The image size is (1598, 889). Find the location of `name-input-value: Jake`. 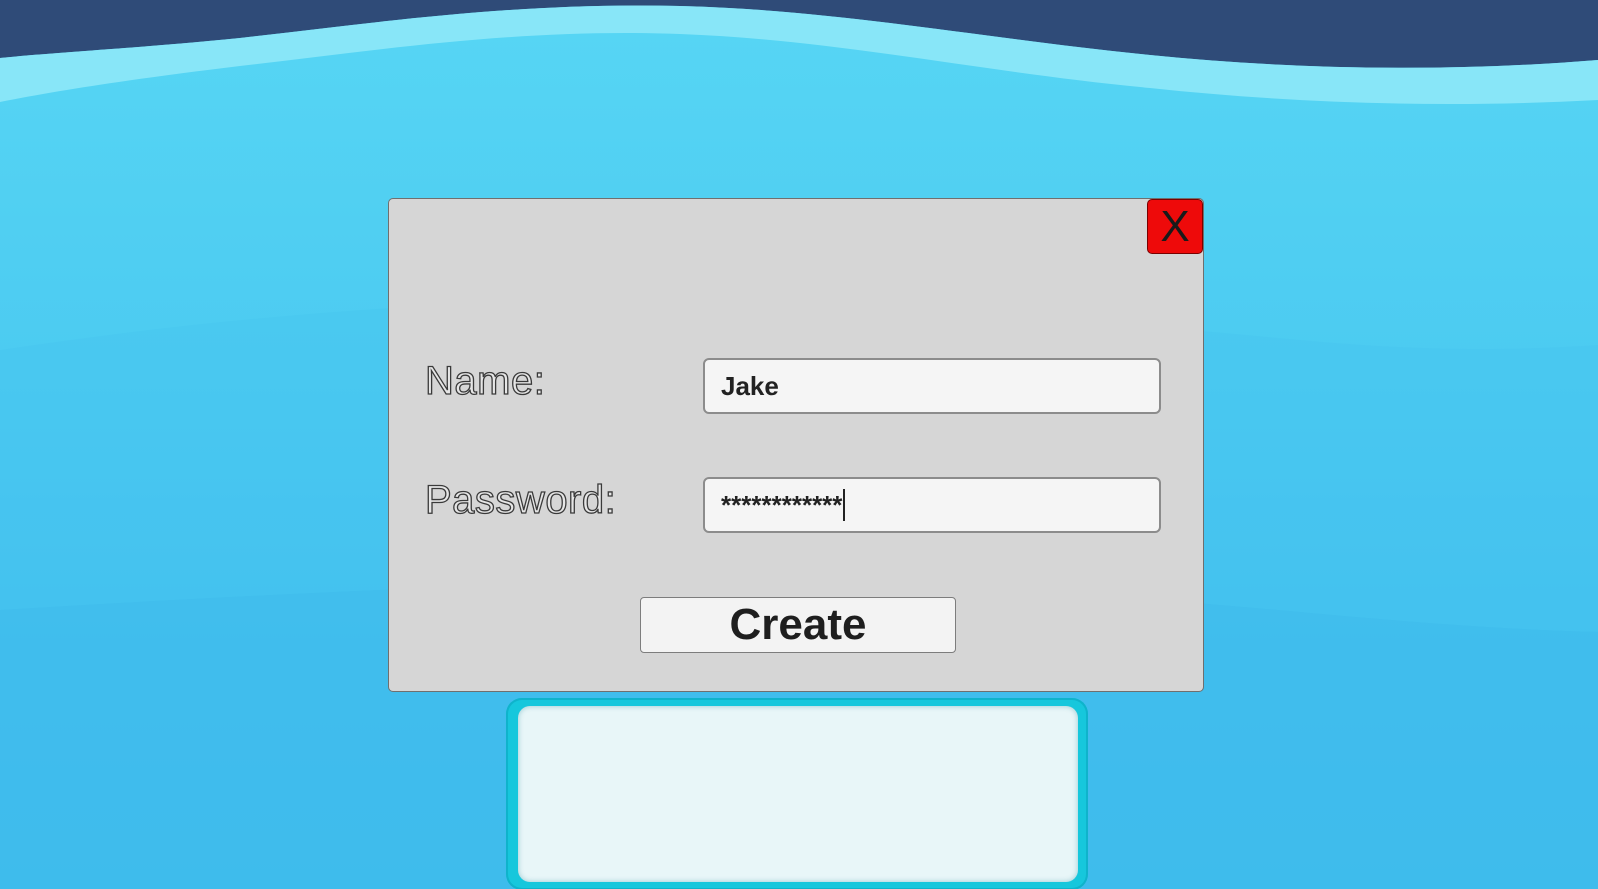

name-input-value: Jake is located at coordinates (750, 385).